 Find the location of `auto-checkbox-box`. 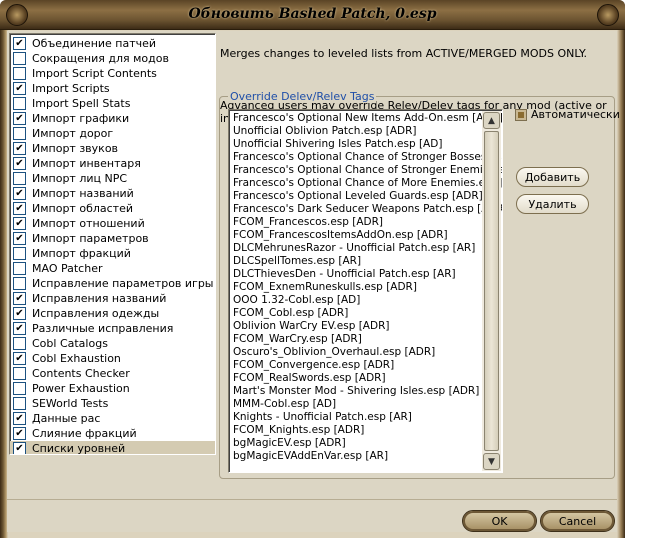

auto-checkbox-box is located at coordinates (521, 114).